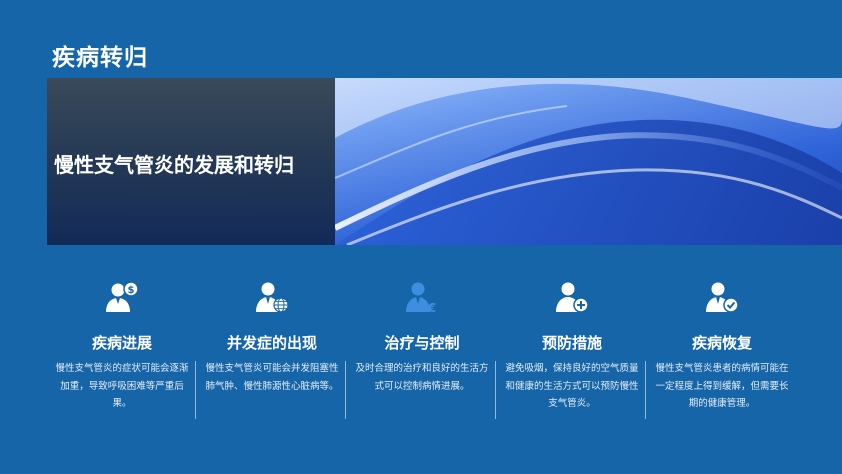 The height and width of the screenshot is (474, 842). Describe the element at coordinates (722, 297) in the screenshot. I see `person-check-icon` at that location.